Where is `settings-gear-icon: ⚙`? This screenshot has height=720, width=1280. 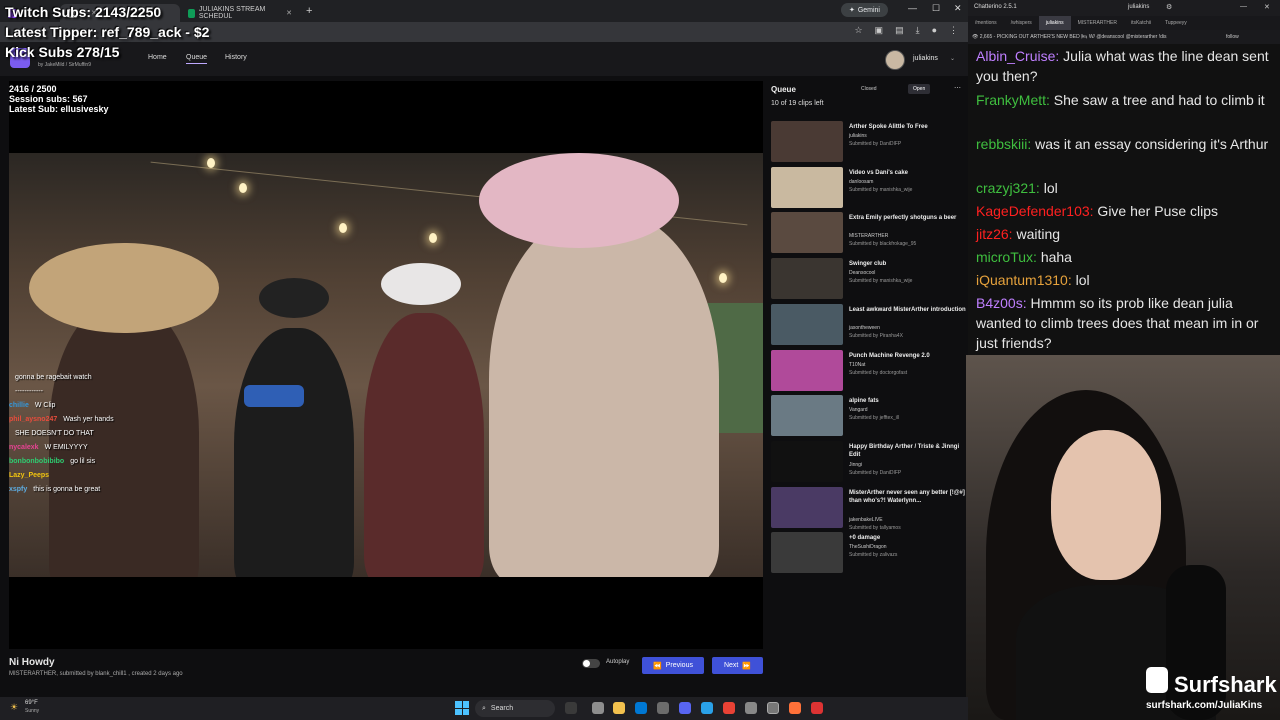
settings-gear-icon: ⚙ is located at coordinates (1169, 7).